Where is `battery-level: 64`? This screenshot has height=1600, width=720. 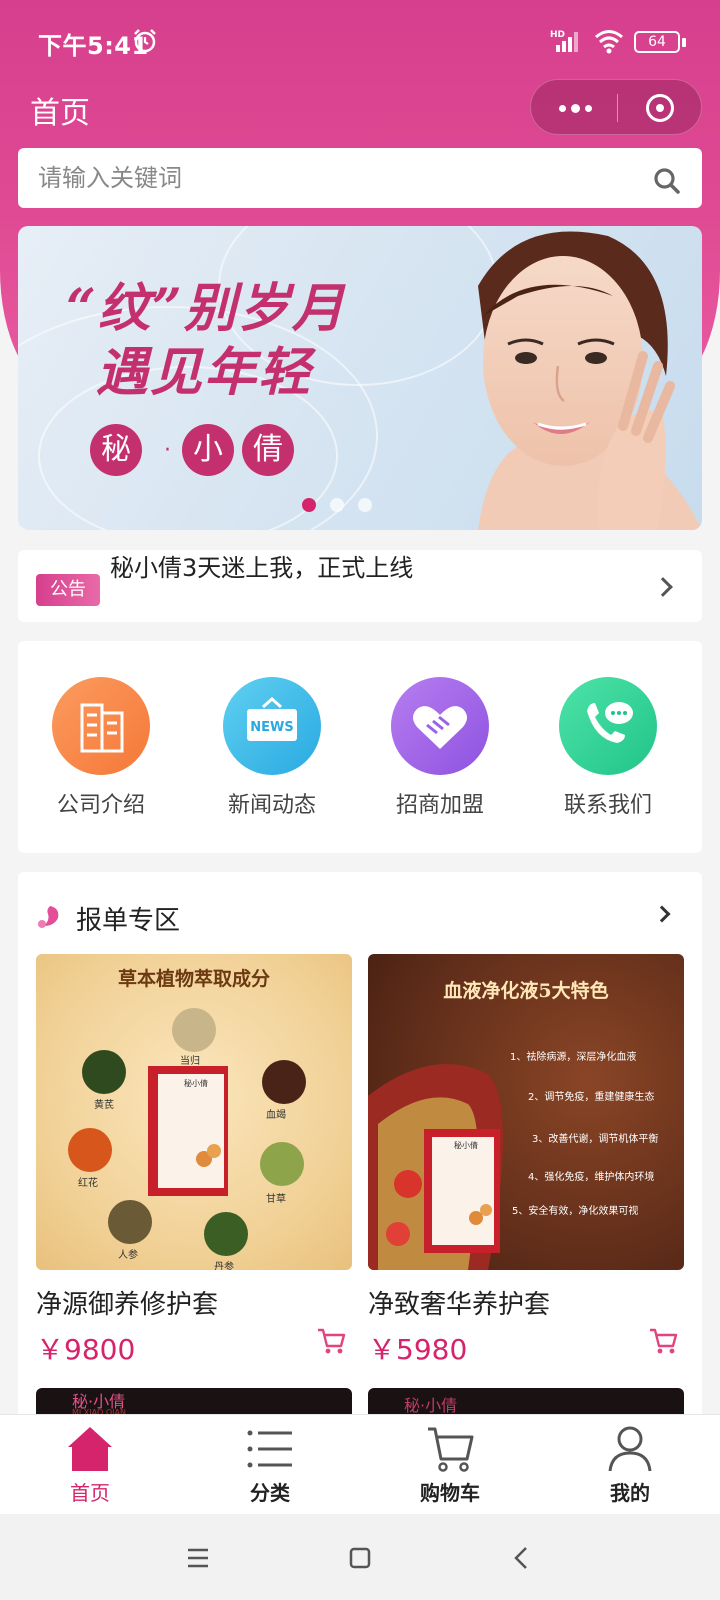
battery-level: 64 is located at coordinates (657, 42).